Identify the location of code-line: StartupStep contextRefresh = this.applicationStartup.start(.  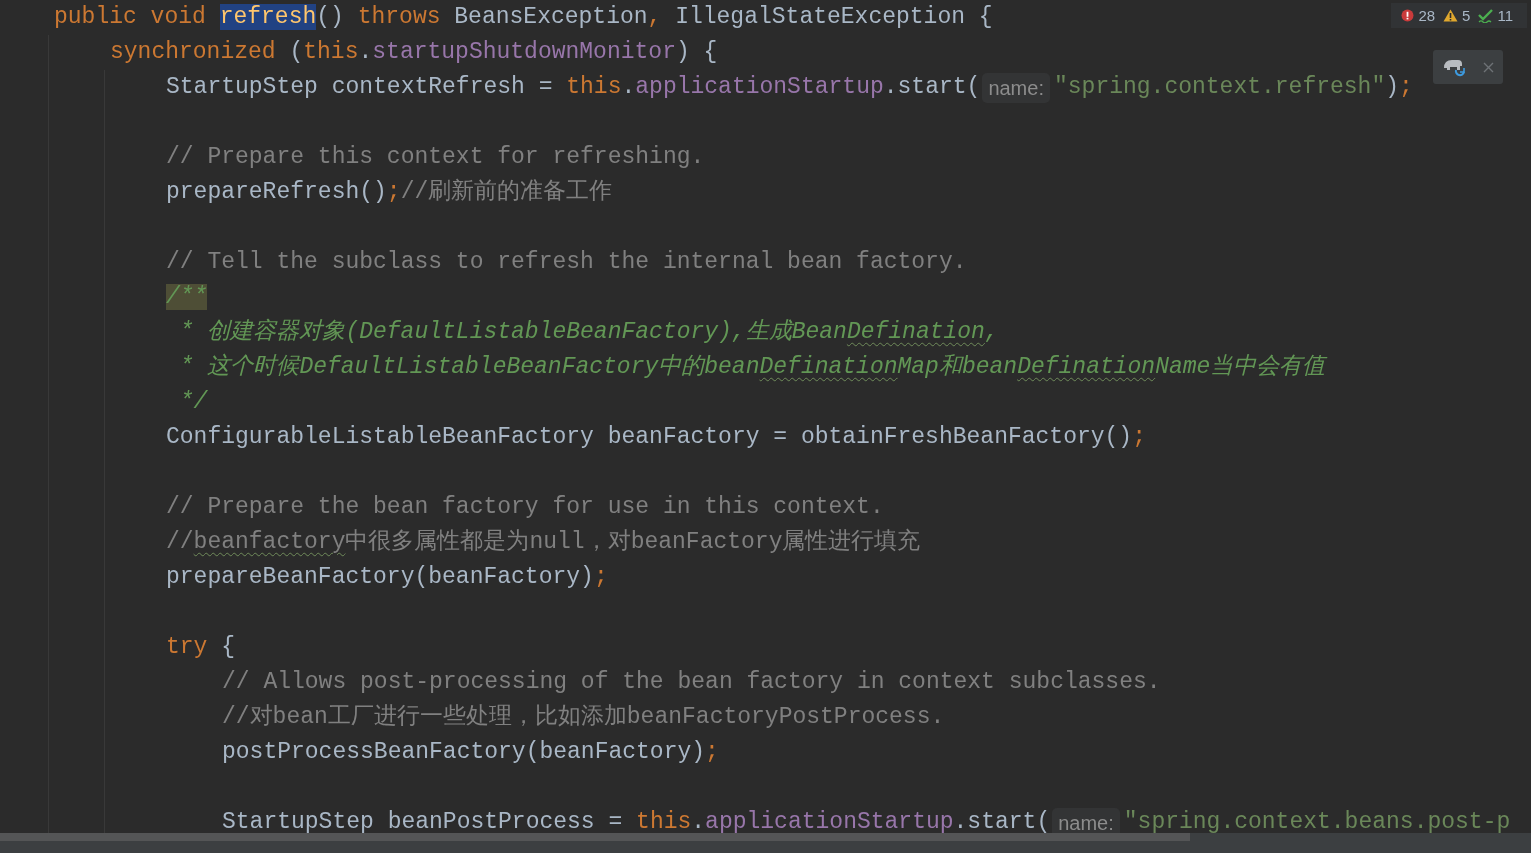
(573, 87).